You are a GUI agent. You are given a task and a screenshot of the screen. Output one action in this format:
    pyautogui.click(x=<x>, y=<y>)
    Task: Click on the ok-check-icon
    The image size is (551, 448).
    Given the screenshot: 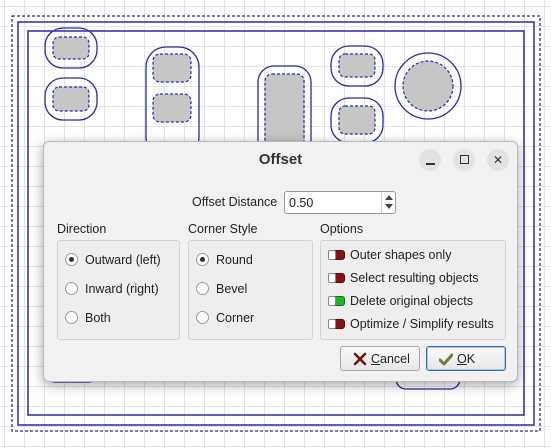 What is the action you would take?
    pyautogui.click(x=446, y=359)
    